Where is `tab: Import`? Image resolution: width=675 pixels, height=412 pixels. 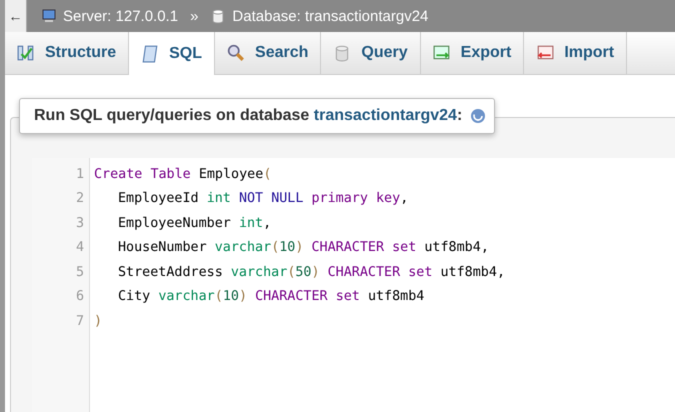 tab: Import is located at coordinates (576, 53).